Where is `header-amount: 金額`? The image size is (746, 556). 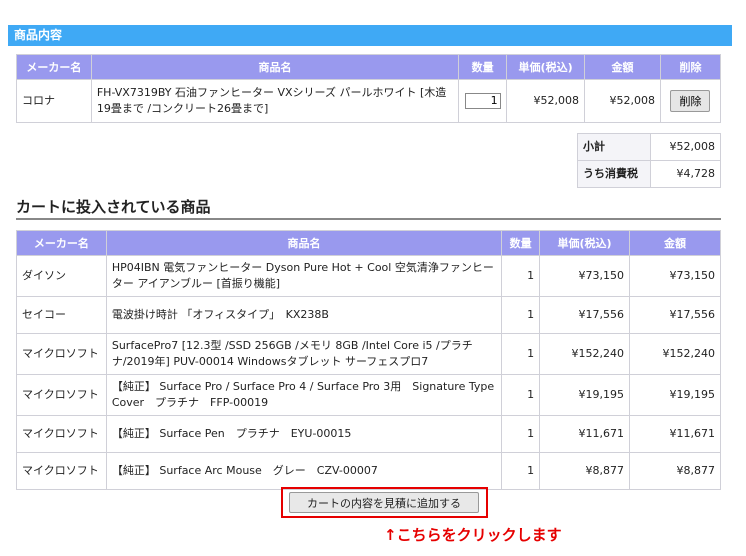
header-amount: 金額 is located at coordinates (622, 67).